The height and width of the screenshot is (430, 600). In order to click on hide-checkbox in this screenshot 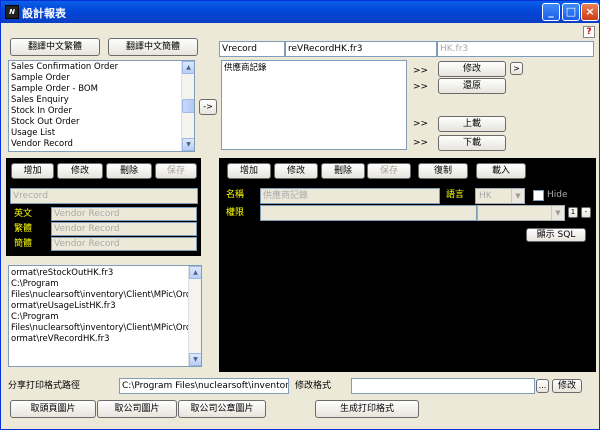, I will do `click(538, 195)`.